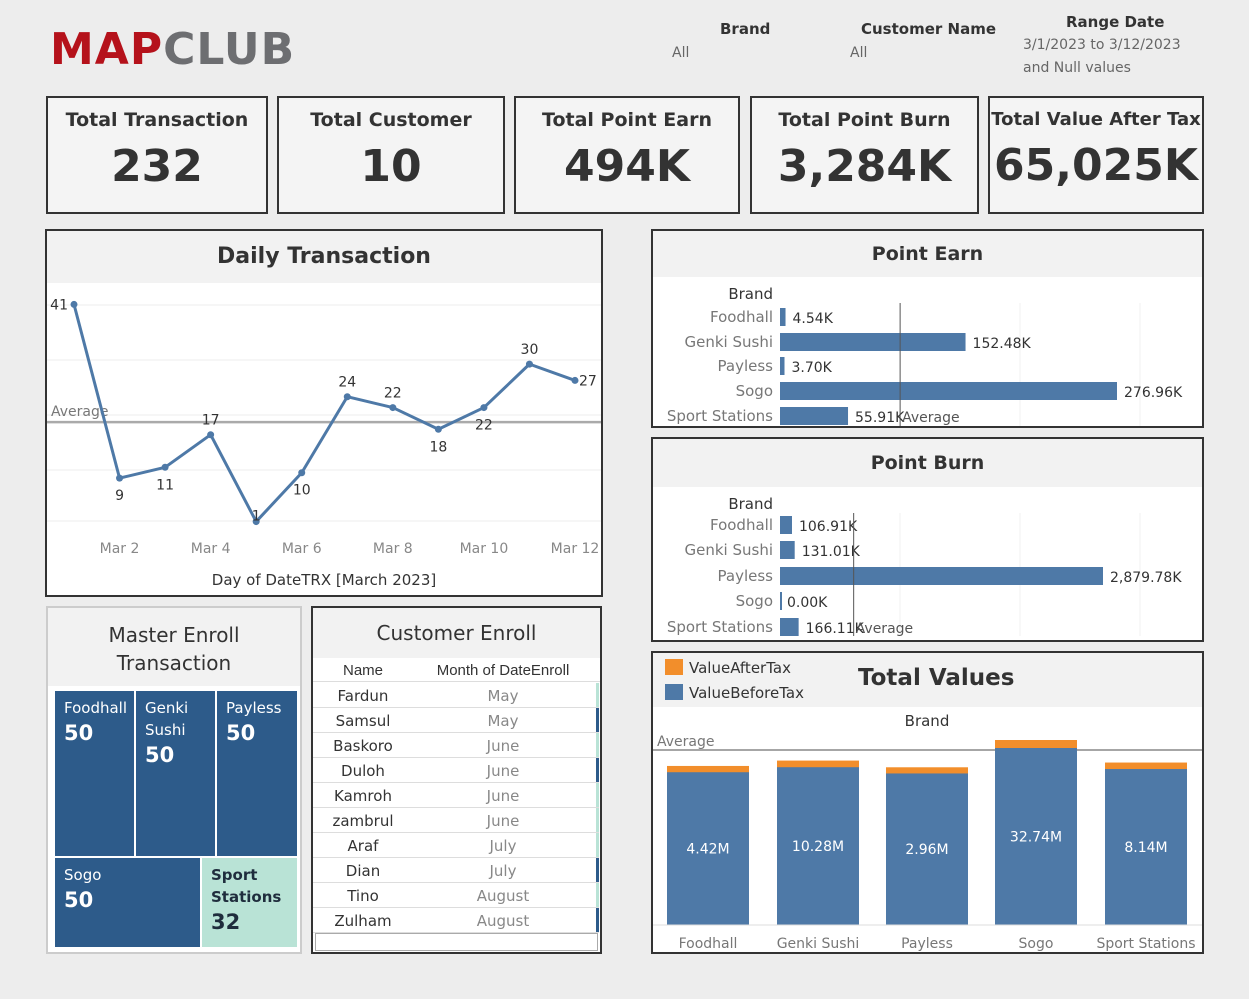  What do you see at coordinates (127, 902) in the screenshot?
I see `treemap-cell: Sogo 50` at bounding box center [127, 902].